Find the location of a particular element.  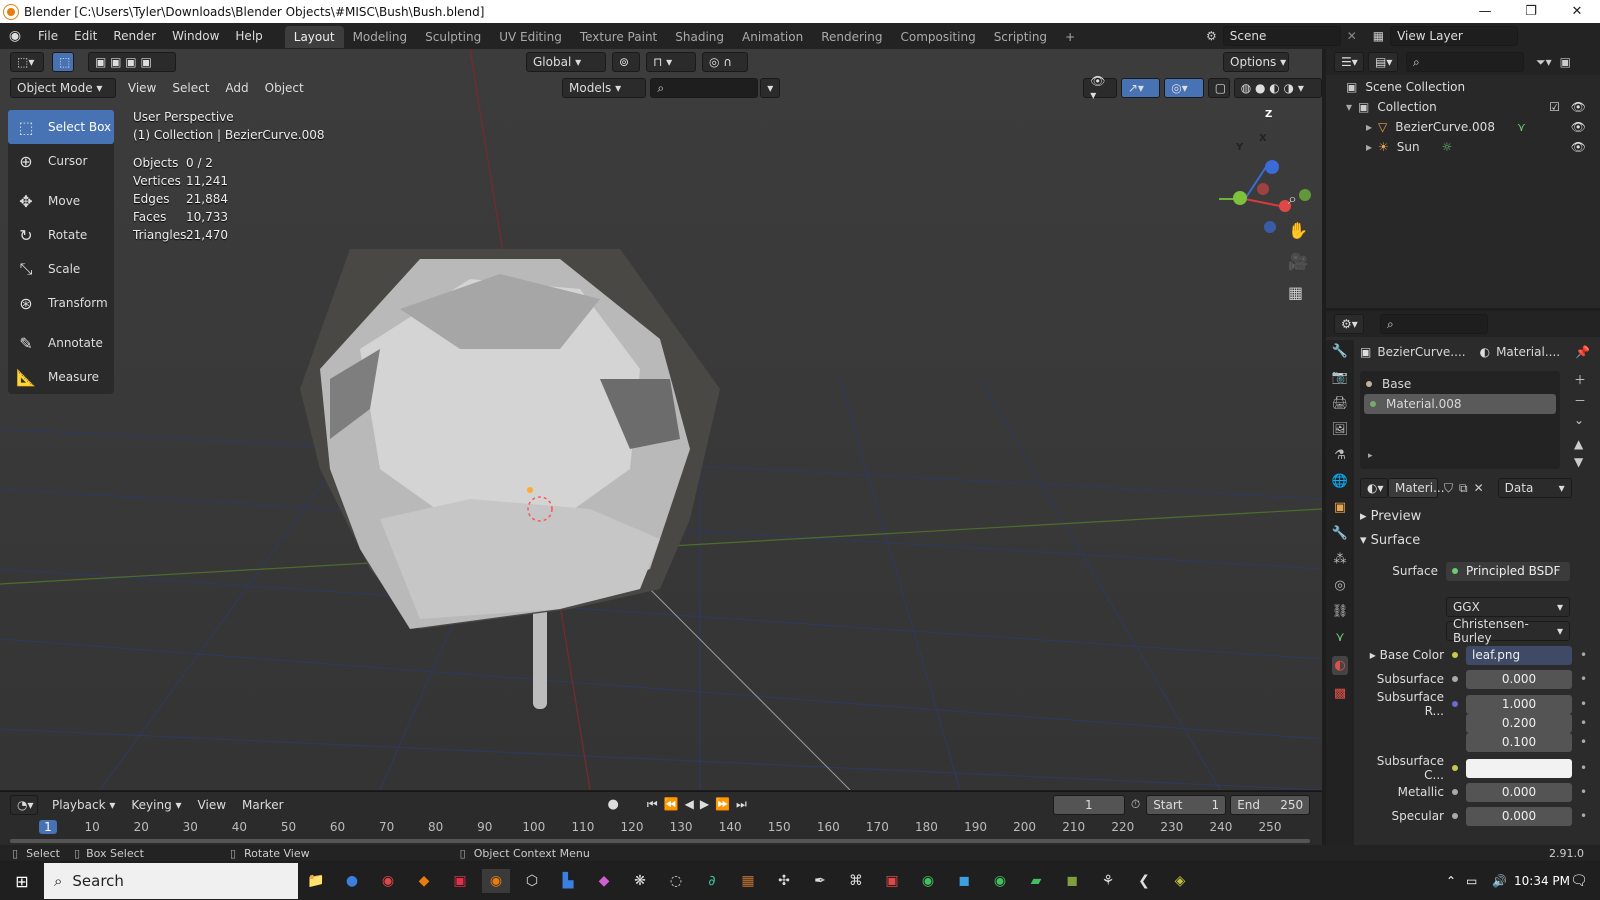

property-value-field: 0.100 is located at coordinates (1519, 742).